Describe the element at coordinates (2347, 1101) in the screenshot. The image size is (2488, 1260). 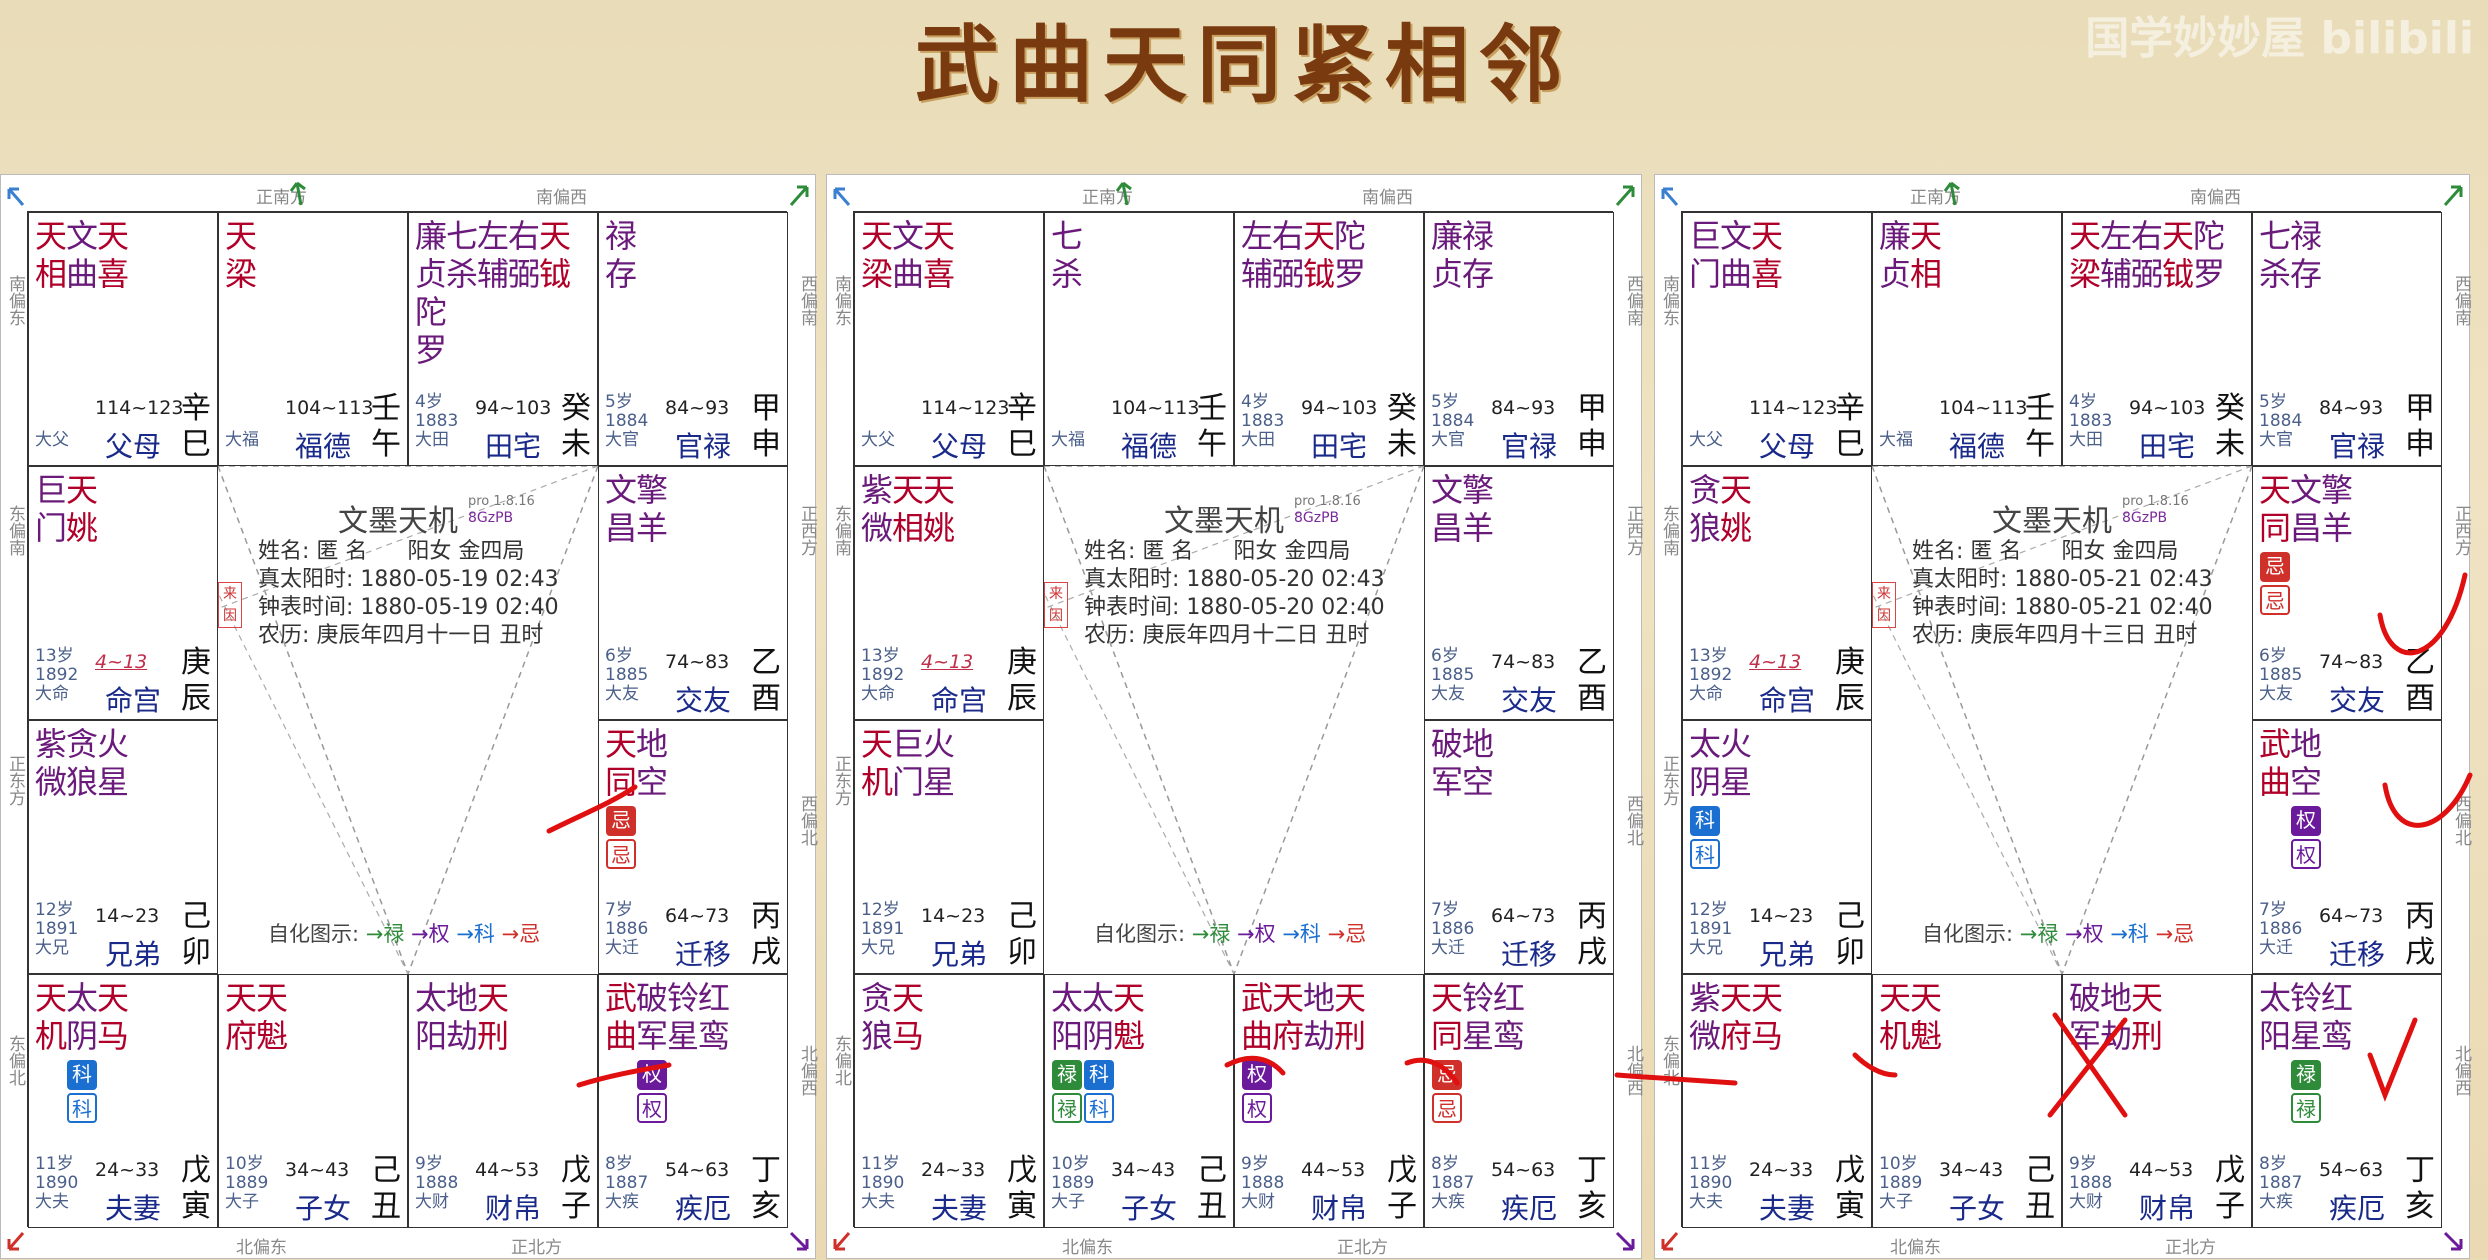
I see `palace-cell: 太阳铃星禄禄红鸾 8岁 1887 大疾 54~63 疾厄丁亥` at that location.